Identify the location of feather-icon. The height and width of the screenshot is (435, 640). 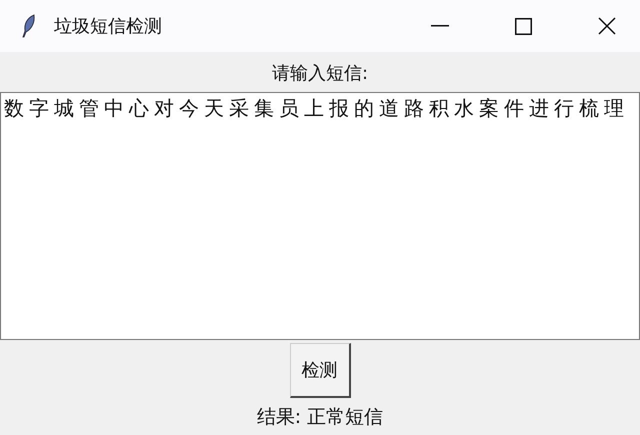
(29, 26).